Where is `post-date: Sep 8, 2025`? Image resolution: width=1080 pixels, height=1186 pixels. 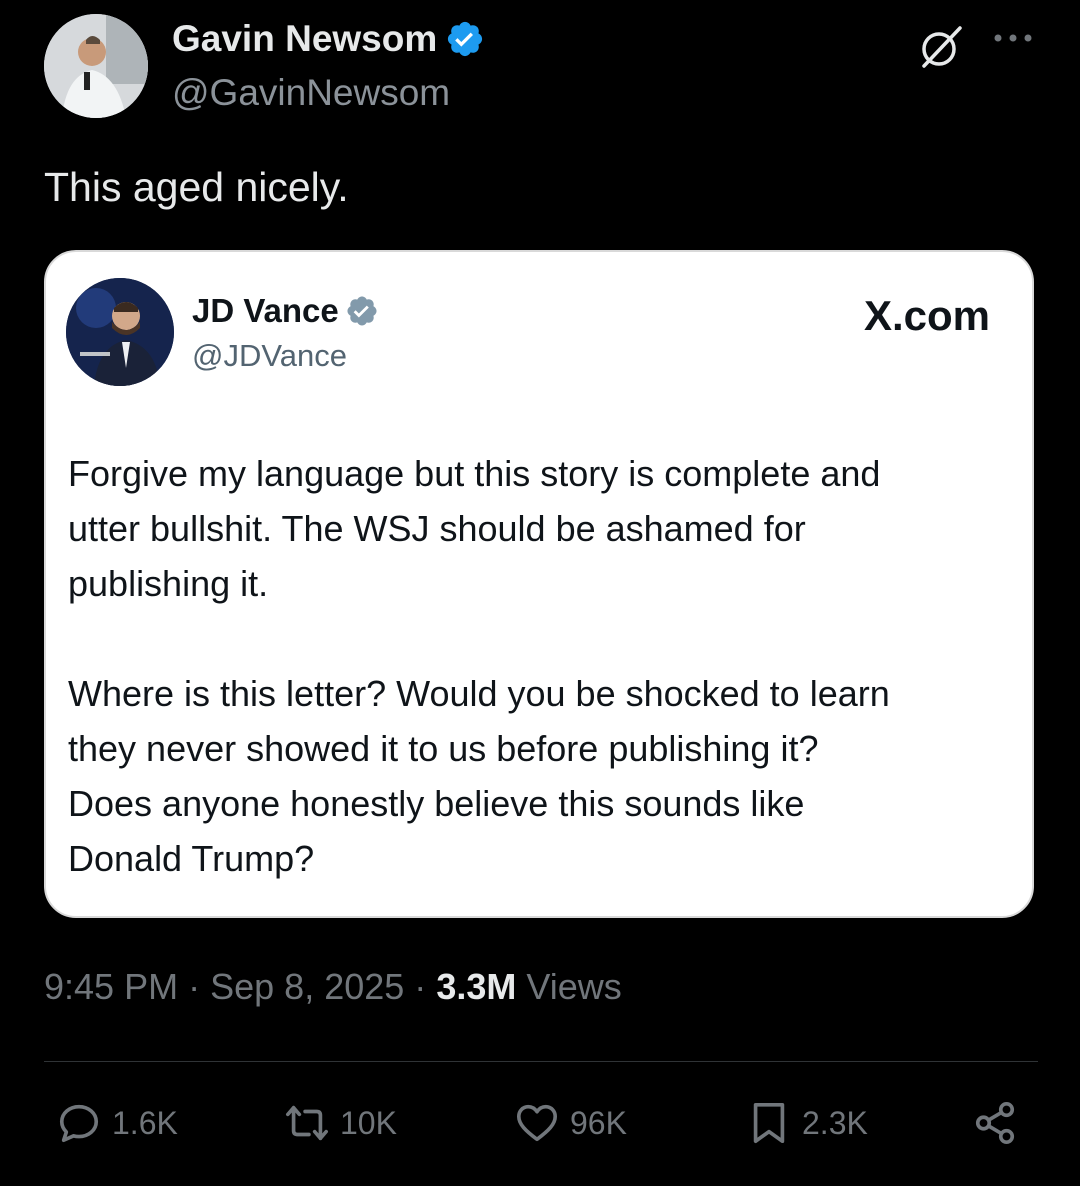 post-date: Sep 8, 2025 is located at coordinates (307, 986).